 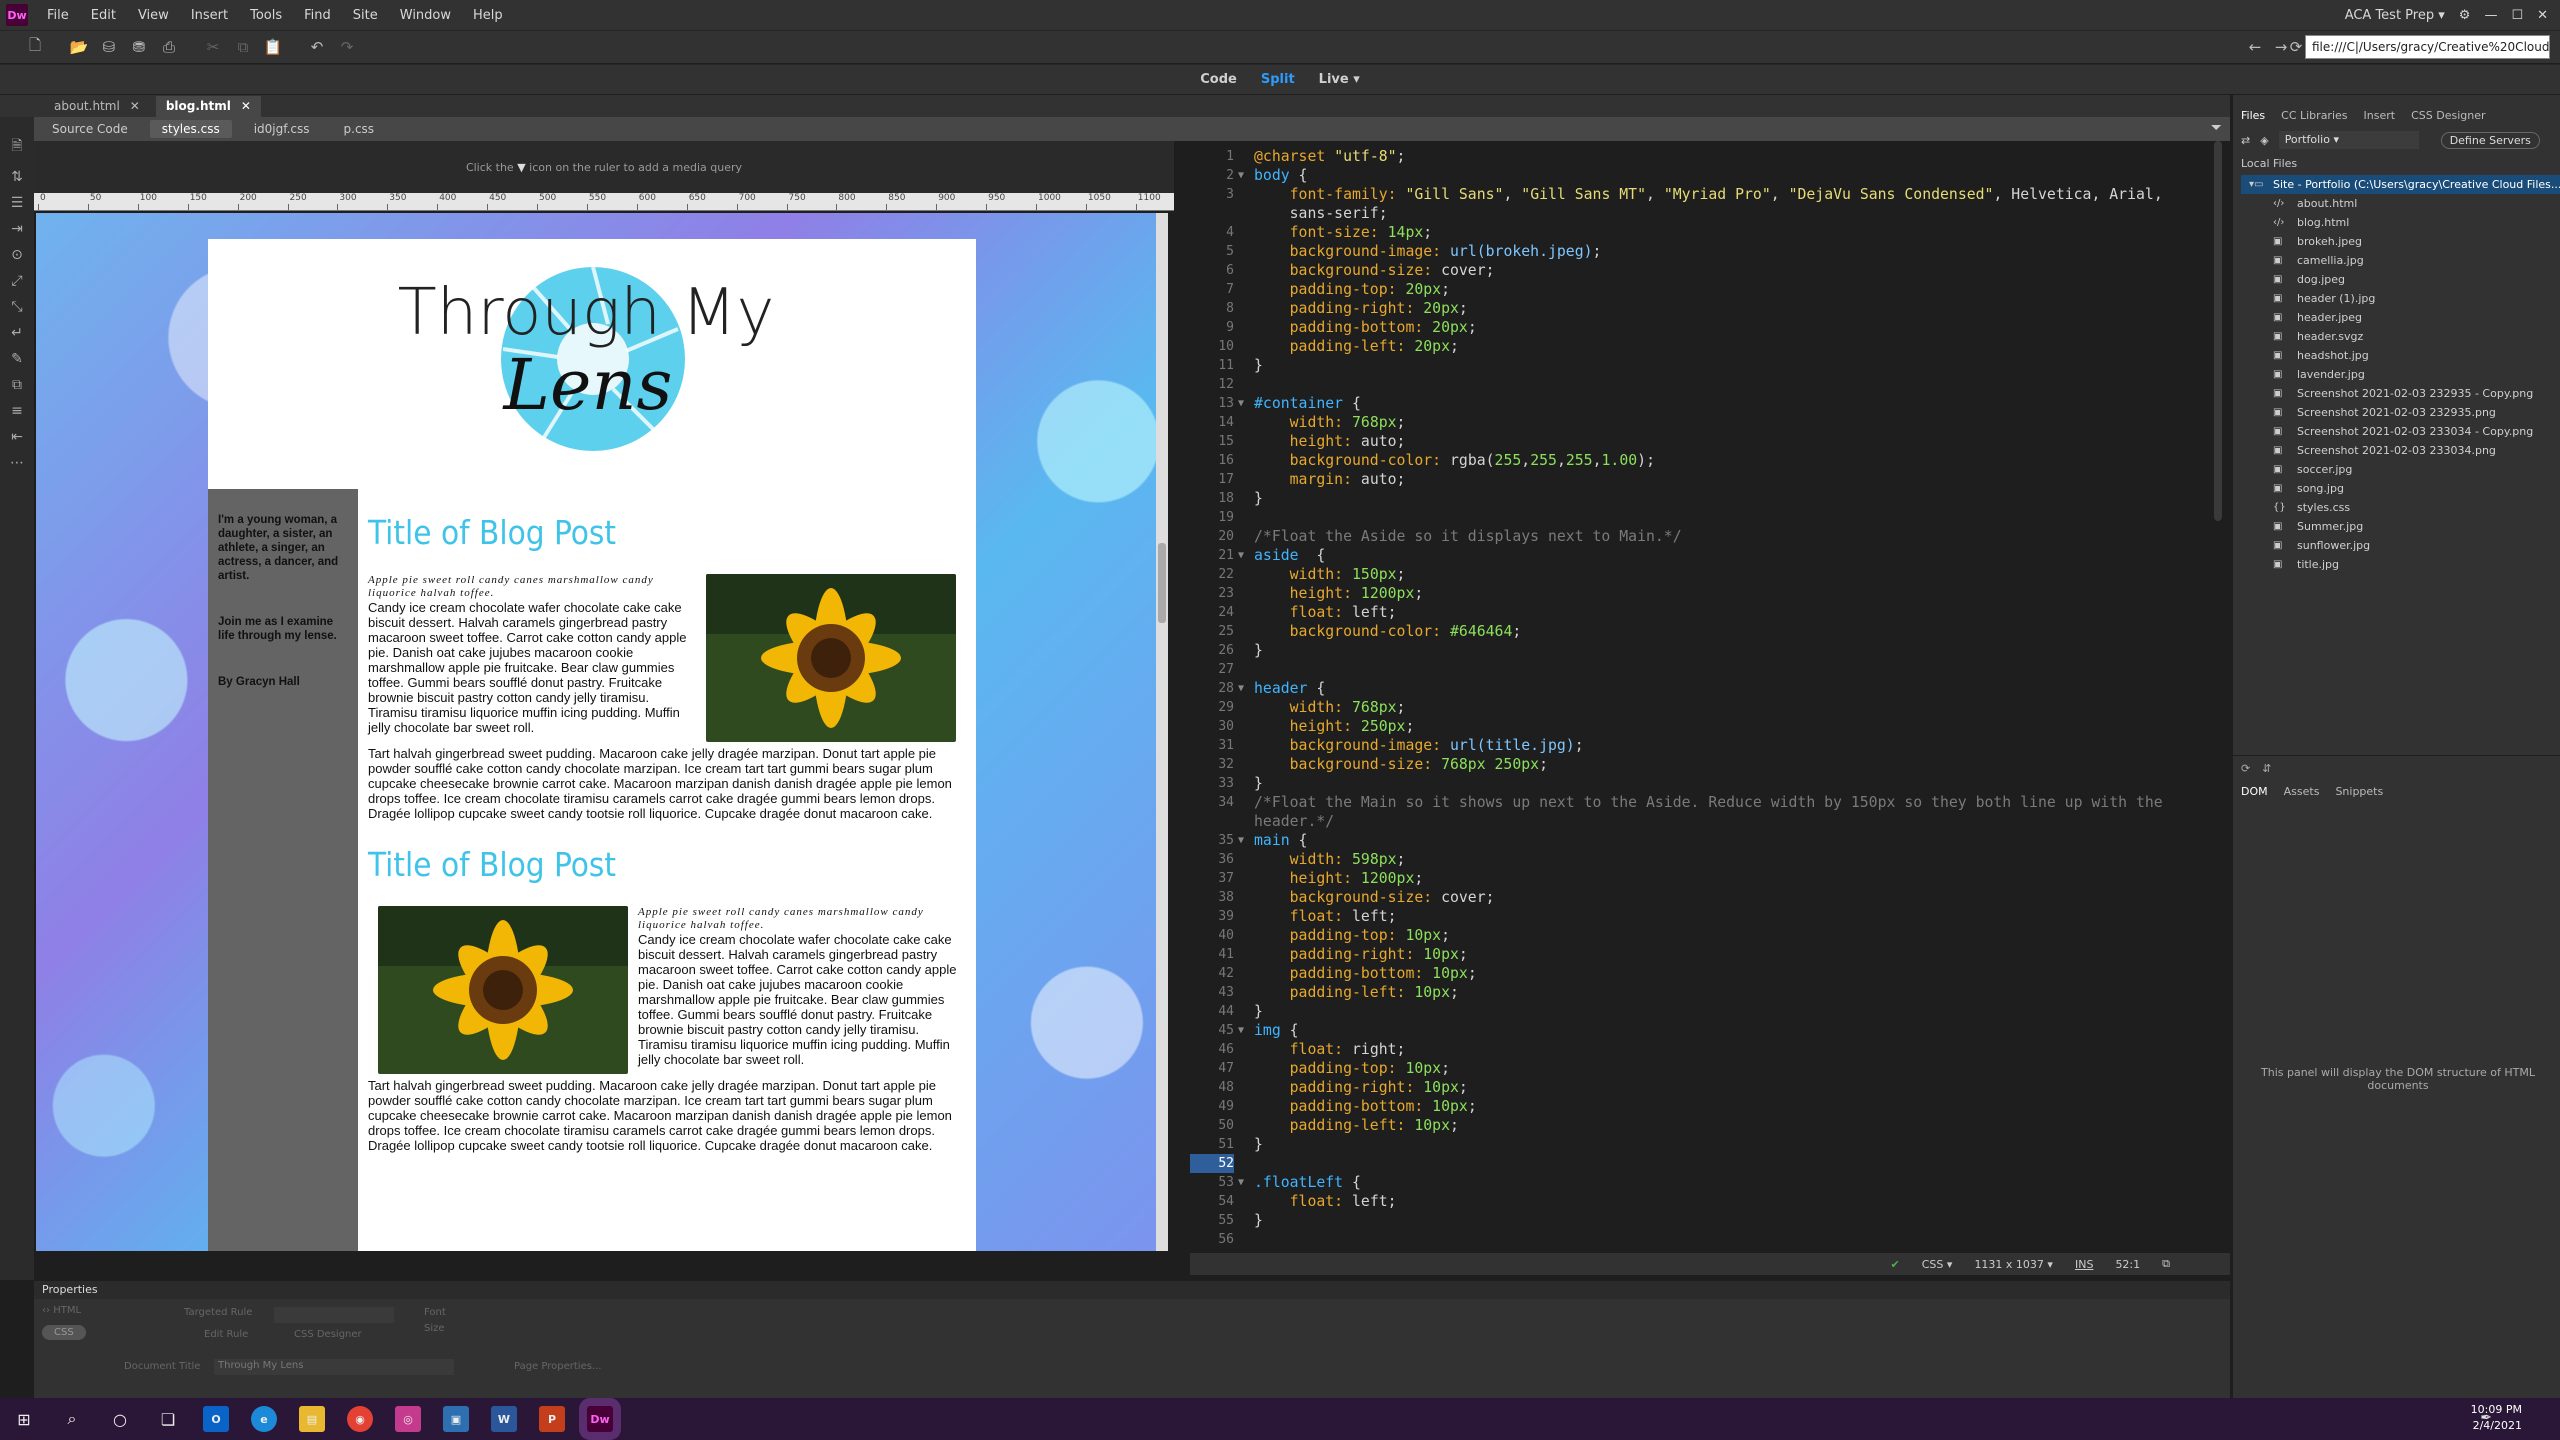 What do you see at coordinates (2400, 260) in the screenshot?
I see `file-item: ▣ camellia.jpg` at bounding box center [2400, 260].